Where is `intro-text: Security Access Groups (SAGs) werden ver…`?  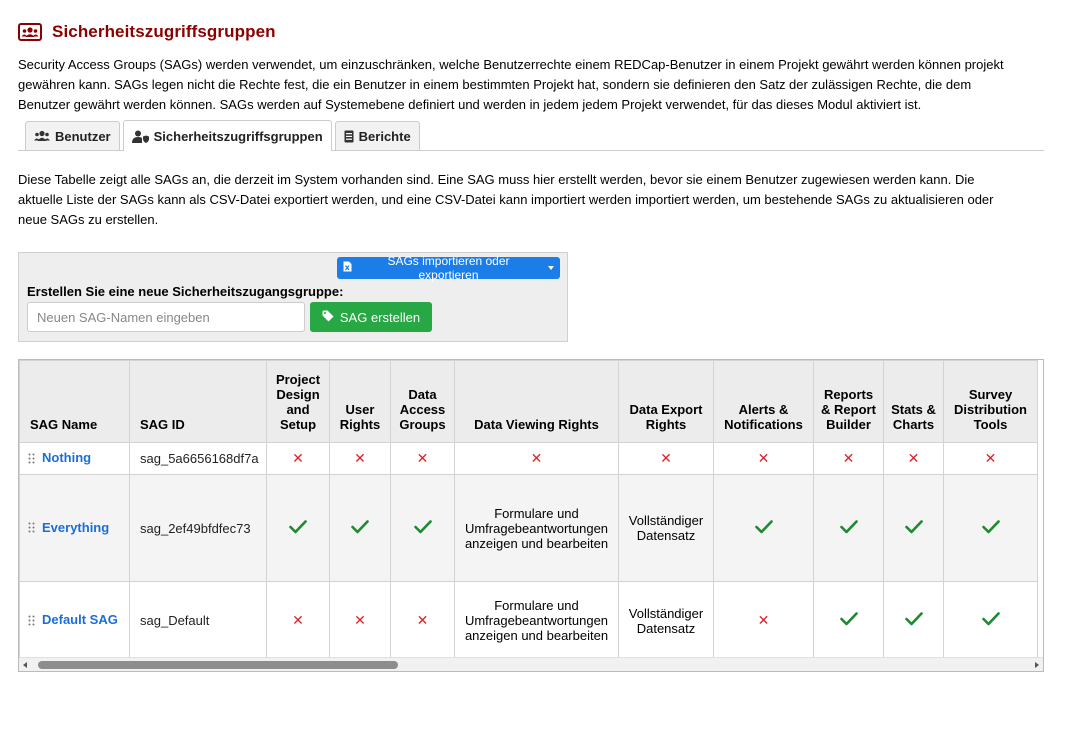 intro-text: Security Access Groups (SAGs) werden ver… is located at coordinates (511, 84).